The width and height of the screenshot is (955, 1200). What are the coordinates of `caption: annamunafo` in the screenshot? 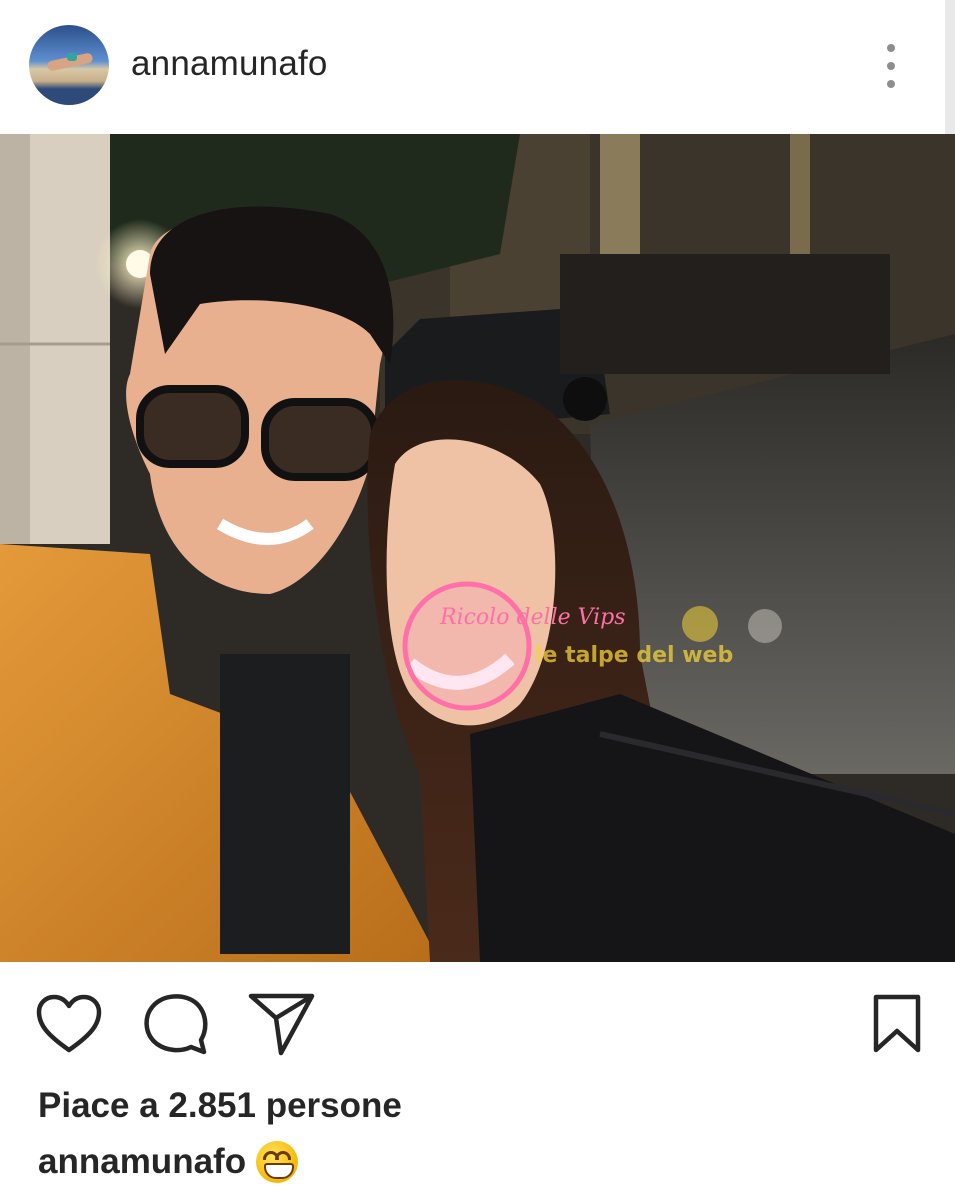 It's located at (168, 1162).